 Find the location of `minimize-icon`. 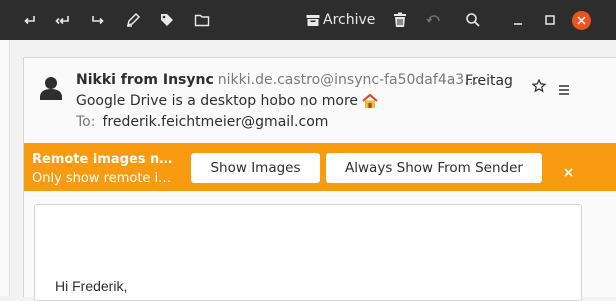

minimize-icon is located at coordinates (518, 20).